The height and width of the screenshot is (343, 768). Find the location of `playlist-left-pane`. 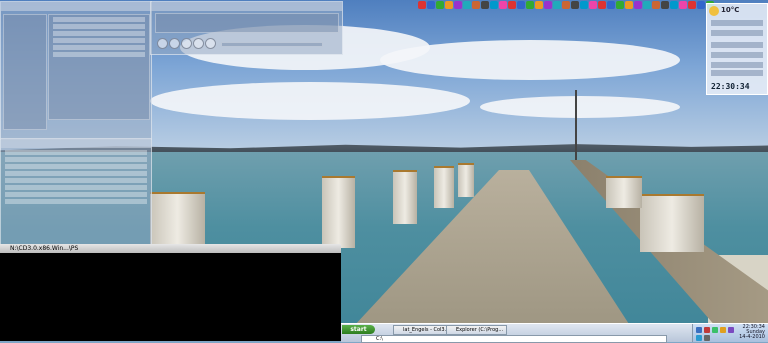

playlist-left-pane is located at coordinates (25, 72).